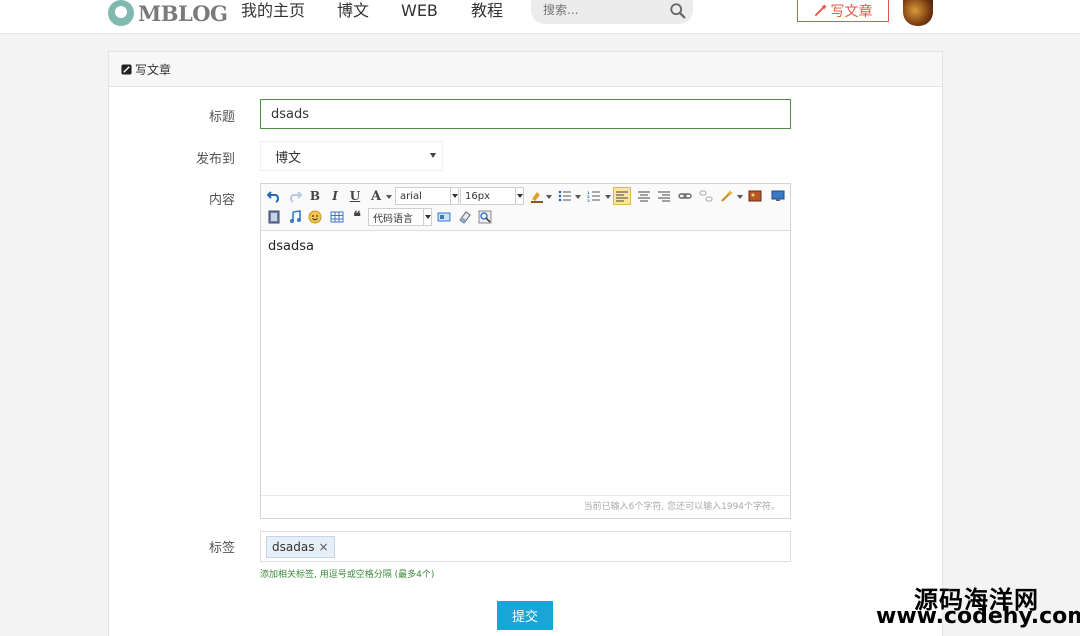  What do you see at coordinates (525, 207) in the screenshot?
I see `editor-toolbar: B I U A arial 16px 123 ❝ 代码语言` at bounding box center [525, 207].